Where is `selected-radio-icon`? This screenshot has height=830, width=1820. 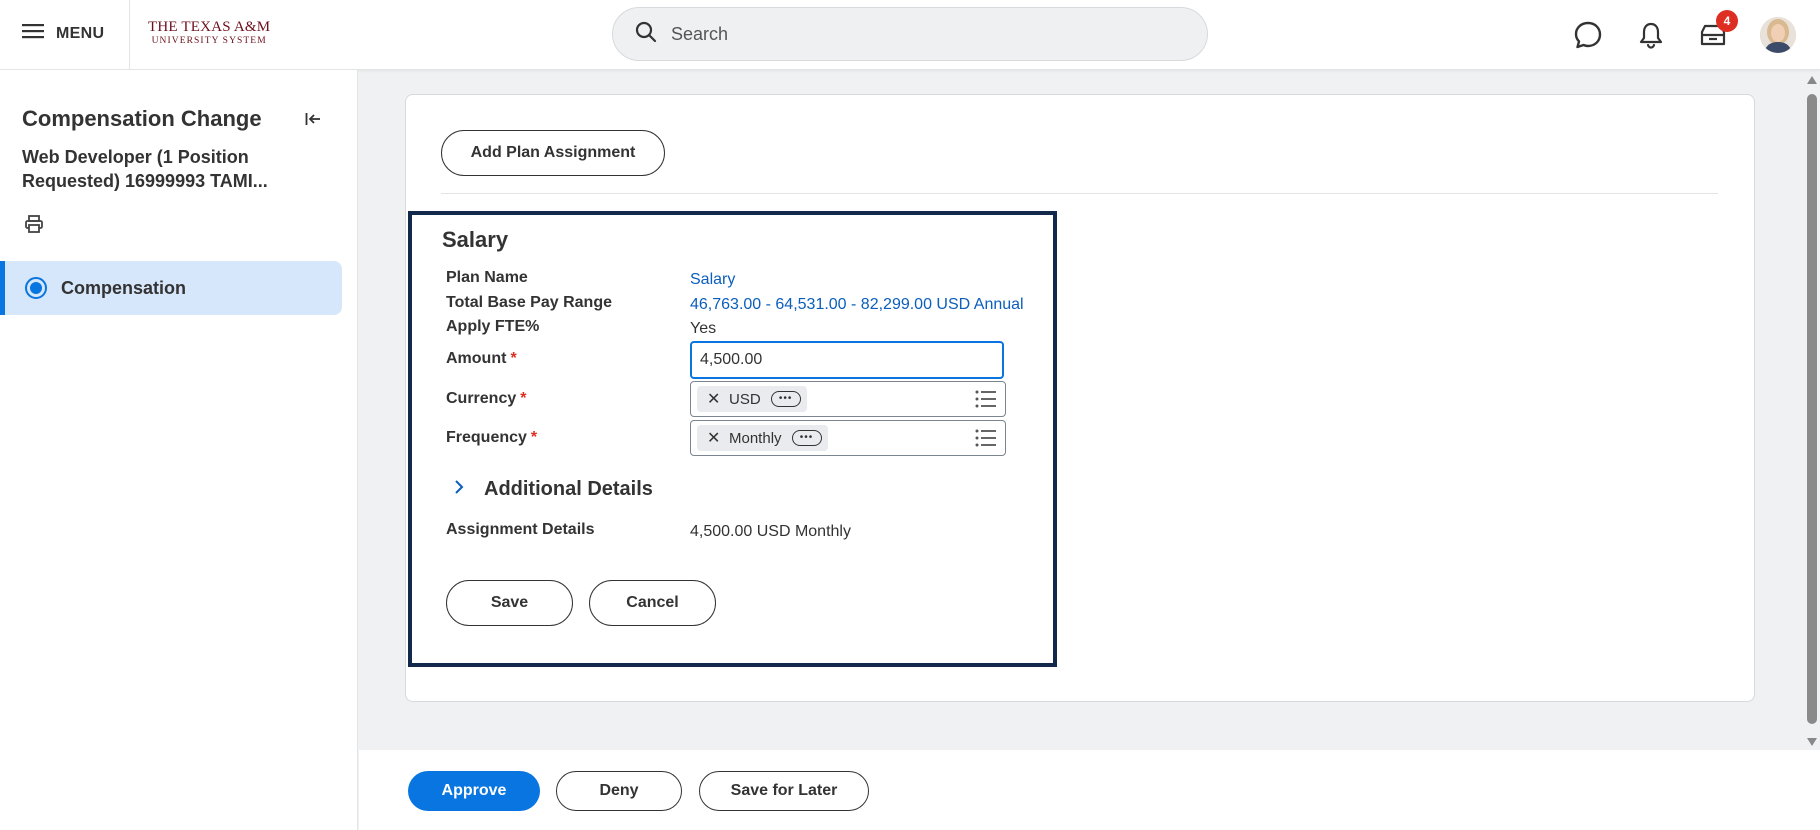 selected-radio-icon is located at coordinates (36, 288).